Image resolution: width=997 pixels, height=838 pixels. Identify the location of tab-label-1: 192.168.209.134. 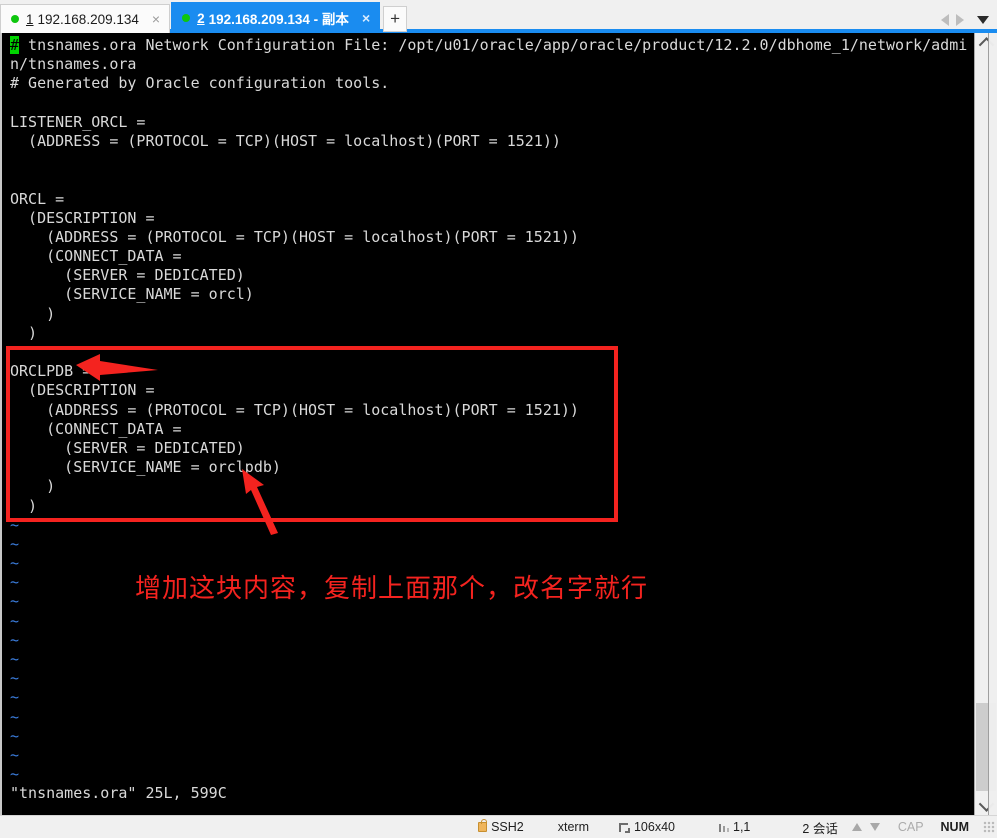
(88, 19).